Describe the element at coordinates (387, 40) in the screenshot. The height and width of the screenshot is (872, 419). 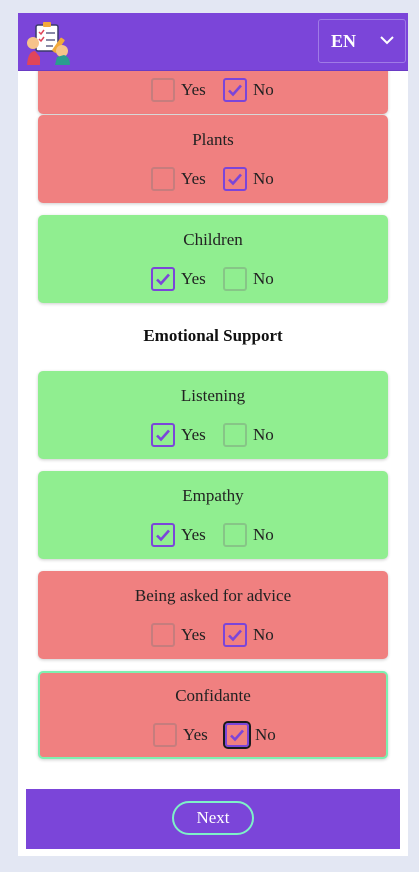
I see `chevron-down-icon` at that location.